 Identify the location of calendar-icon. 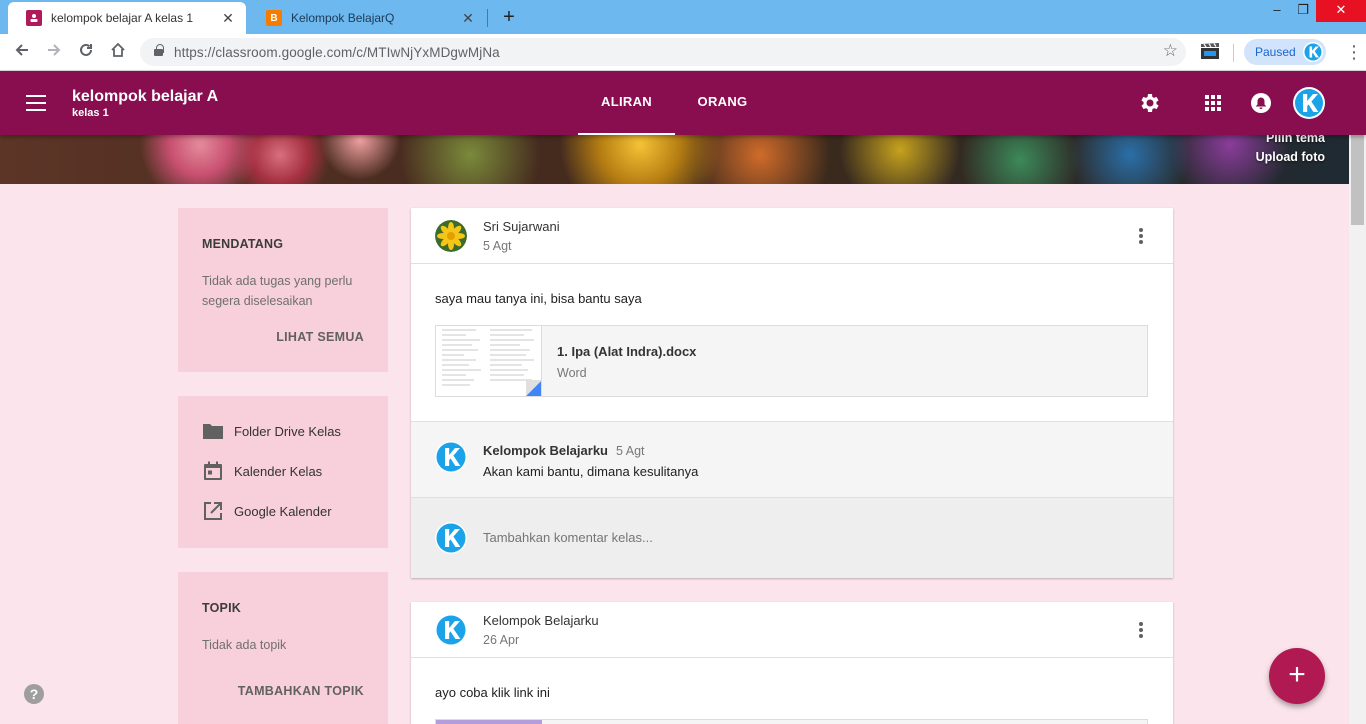
(213, 471).